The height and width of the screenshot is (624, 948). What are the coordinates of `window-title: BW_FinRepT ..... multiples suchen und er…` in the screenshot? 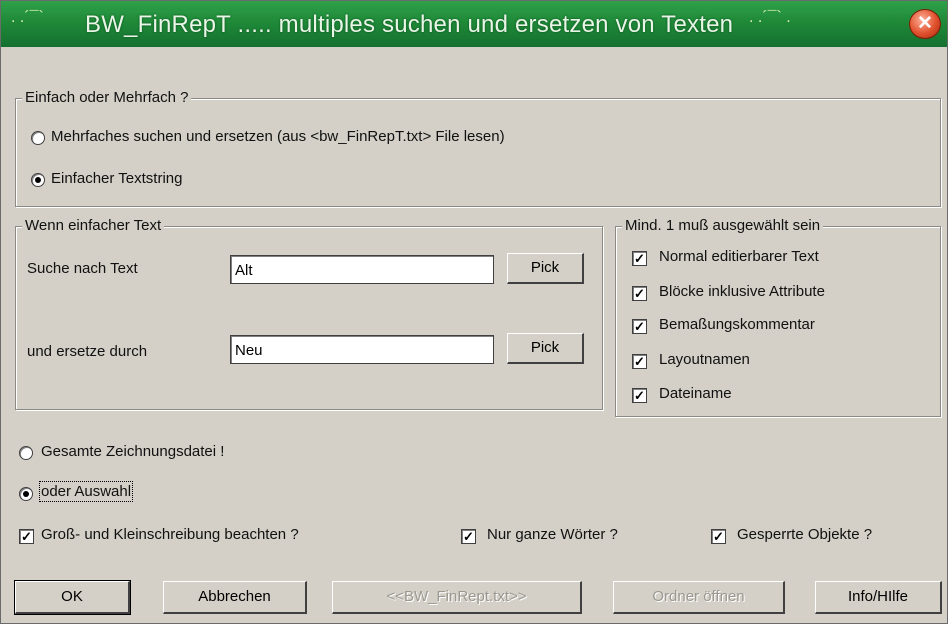 It's located at (409, 24).